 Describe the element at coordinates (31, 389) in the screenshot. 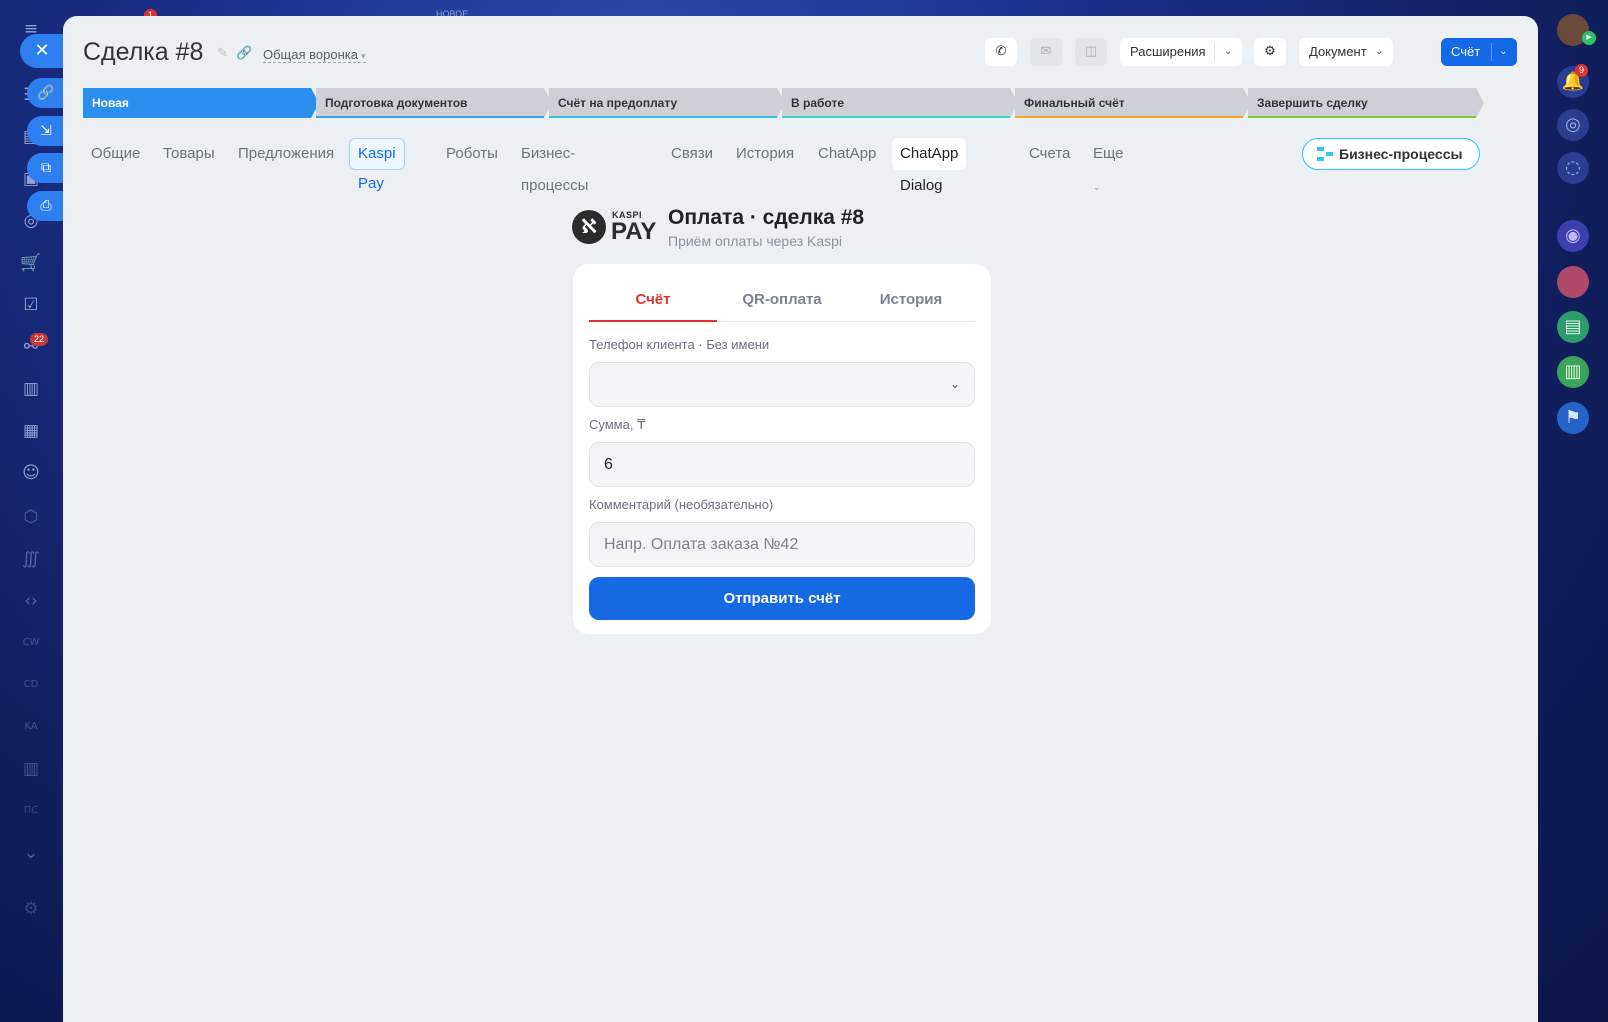

I see `analytics-icon: ▥` at that location.